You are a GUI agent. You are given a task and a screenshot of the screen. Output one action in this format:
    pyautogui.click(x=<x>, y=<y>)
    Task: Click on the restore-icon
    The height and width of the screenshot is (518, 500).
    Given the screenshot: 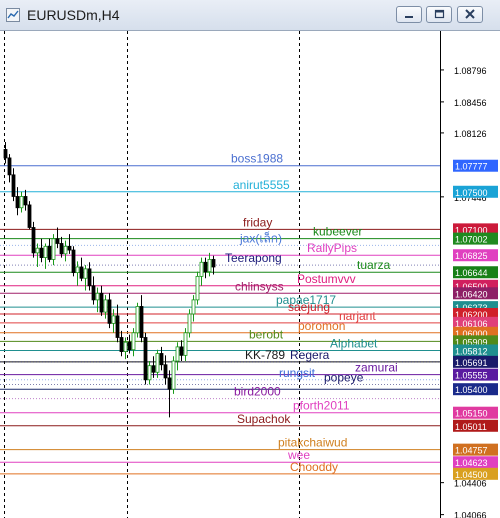 What is the action you would take?
    pyautogui.click(x=439, y=14)
    